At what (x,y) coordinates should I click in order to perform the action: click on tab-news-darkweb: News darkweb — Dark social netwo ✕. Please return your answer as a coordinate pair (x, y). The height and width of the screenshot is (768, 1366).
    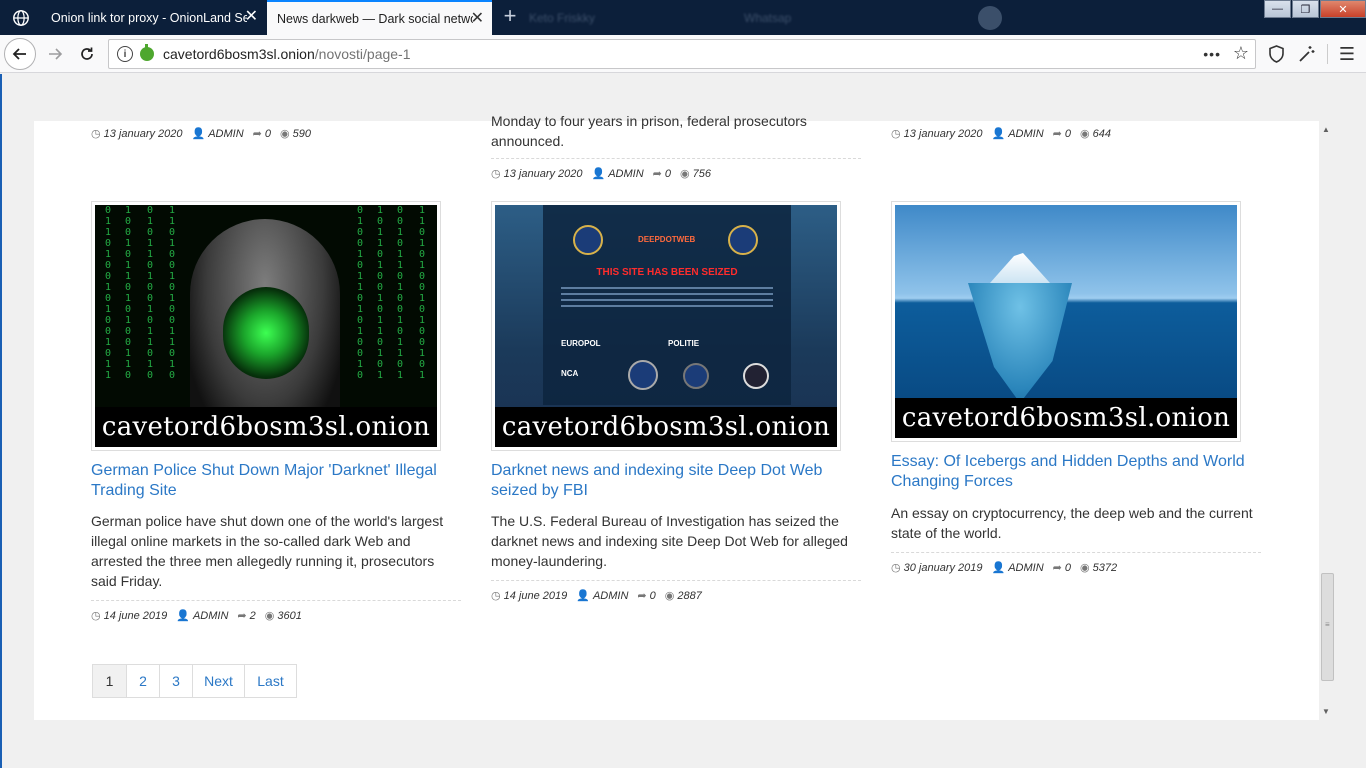
    Looking at the image, I should click on (379, 17).